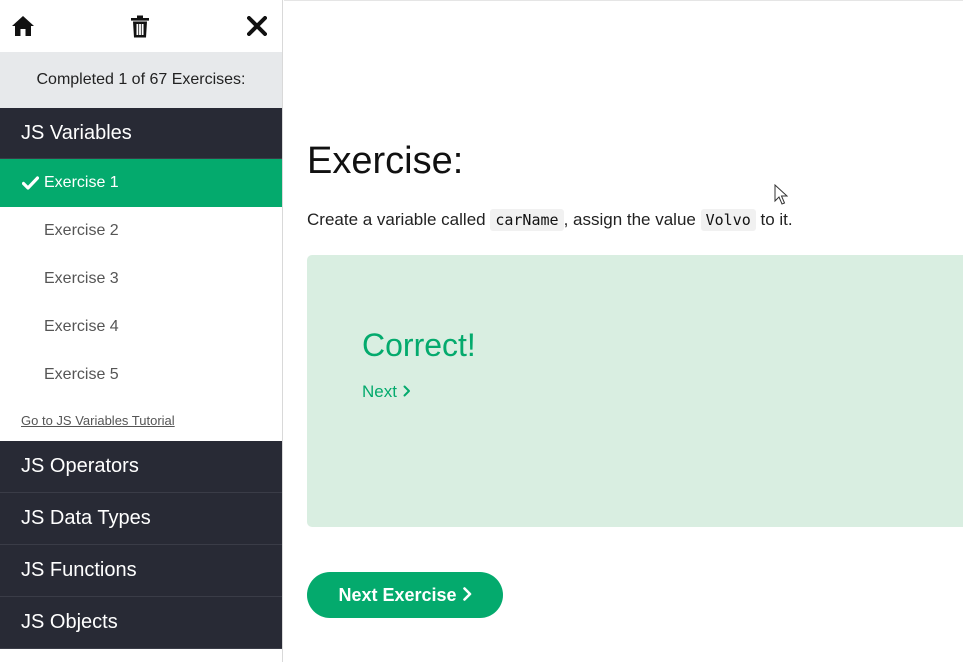 The height and width of the screenshot is (662, 963). Describe the element at coordinates (141, 420) in the screenshot. I see `tutorial-link: Go to JS Variables Tutorial` at that location.